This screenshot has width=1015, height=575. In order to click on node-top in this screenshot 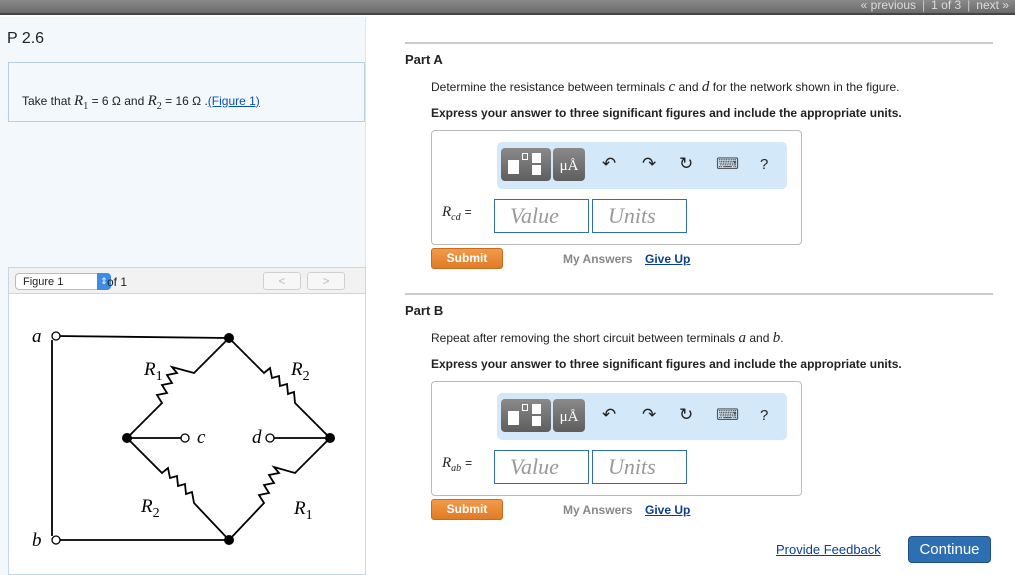, I will do `click(229, 338)`.